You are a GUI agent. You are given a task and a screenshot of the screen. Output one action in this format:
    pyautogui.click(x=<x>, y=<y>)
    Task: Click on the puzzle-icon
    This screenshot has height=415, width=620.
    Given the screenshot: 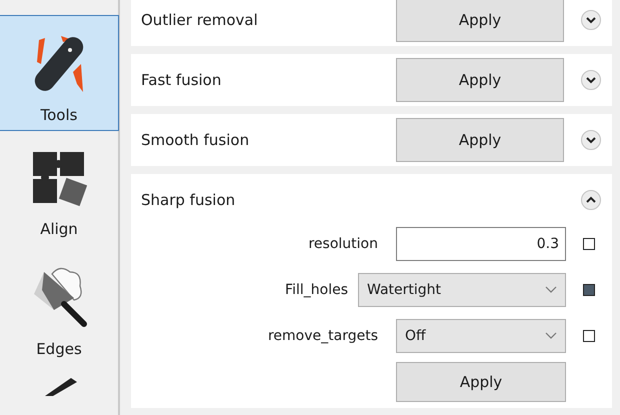 What is the action you would take?
    pyautogui.click(x=59, y=179)
    